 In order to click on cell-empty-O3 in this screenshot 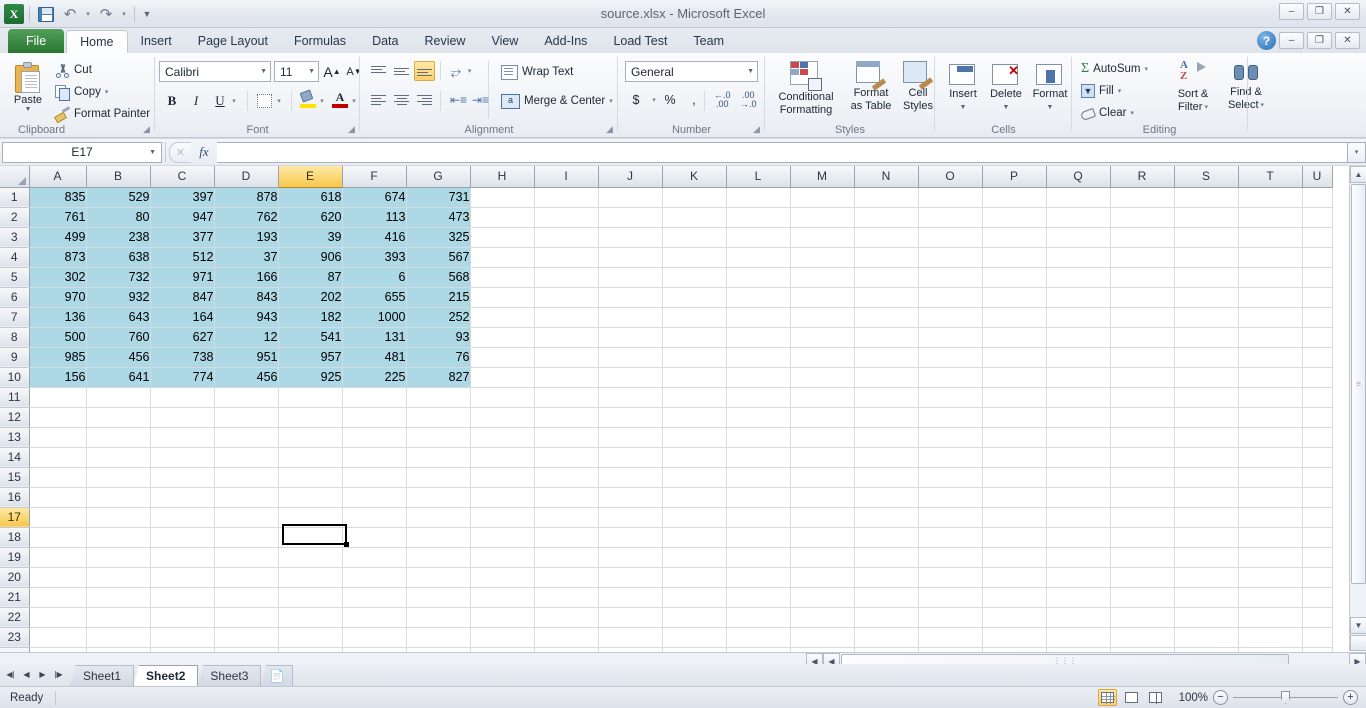, I will do `click(950, 237)`.